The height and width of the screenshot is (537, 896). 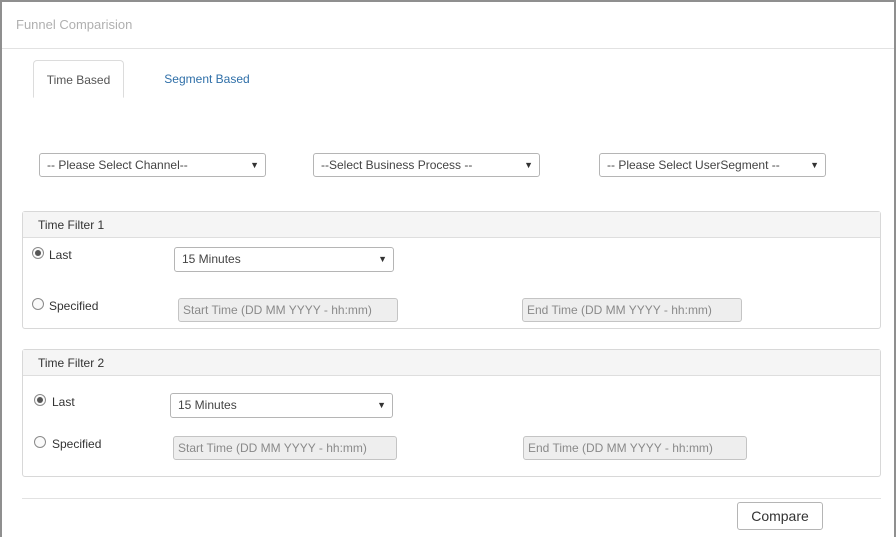 What do you see at coordinates (211, 259) in the screenshot?
I see `time-filter-1-last-value: 15 Minutes` at bounding box center [211, 259].